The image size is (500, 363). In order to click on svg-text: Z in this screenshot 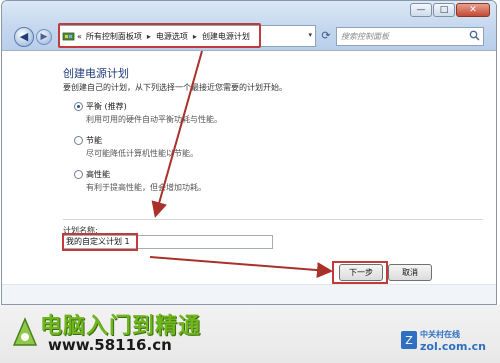, I will do `click(409, 340)`.